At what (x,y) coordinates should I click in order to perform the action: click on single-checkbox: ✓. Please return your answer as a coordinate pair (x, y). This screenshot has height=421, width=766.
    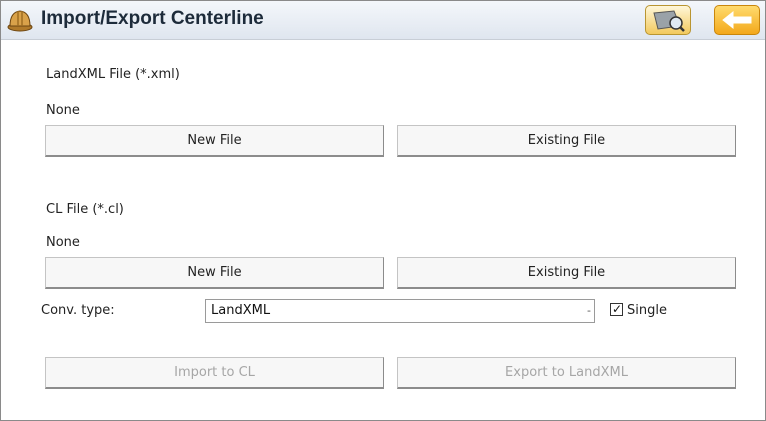
    Looking at the image, I should click on (616, 309).